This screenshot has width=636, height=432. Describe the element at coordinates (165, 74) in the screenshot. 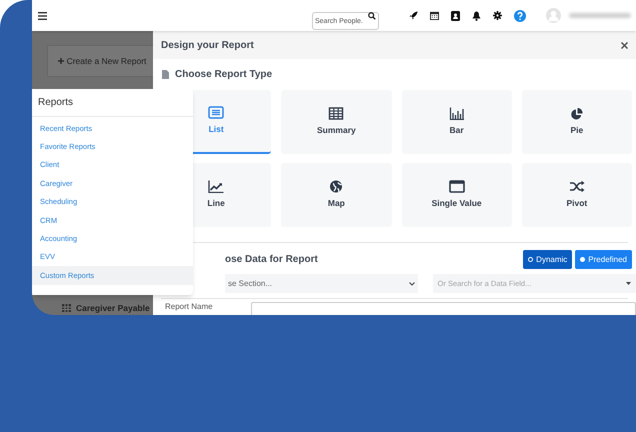

I see `file-icon` at that location.